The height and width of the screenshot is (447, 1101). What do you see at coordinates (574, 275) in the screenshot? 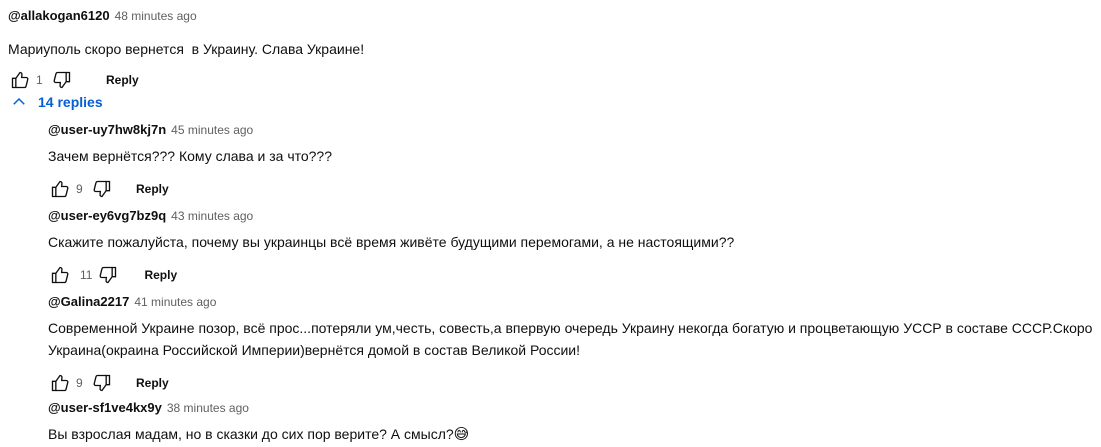
I see `comment-actions: 11 Reply` at bounding box center [574, 275].